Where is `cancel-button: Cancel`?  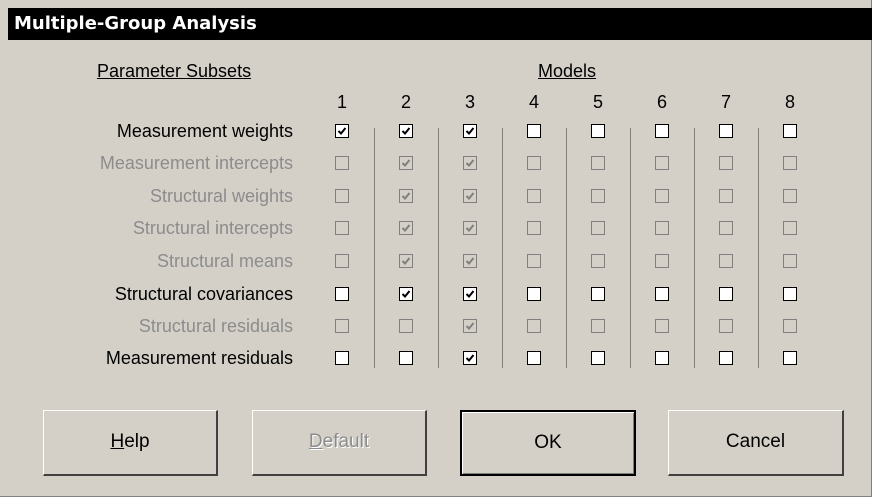 cancel-button: Cancel is located at coordinates (756, 443).